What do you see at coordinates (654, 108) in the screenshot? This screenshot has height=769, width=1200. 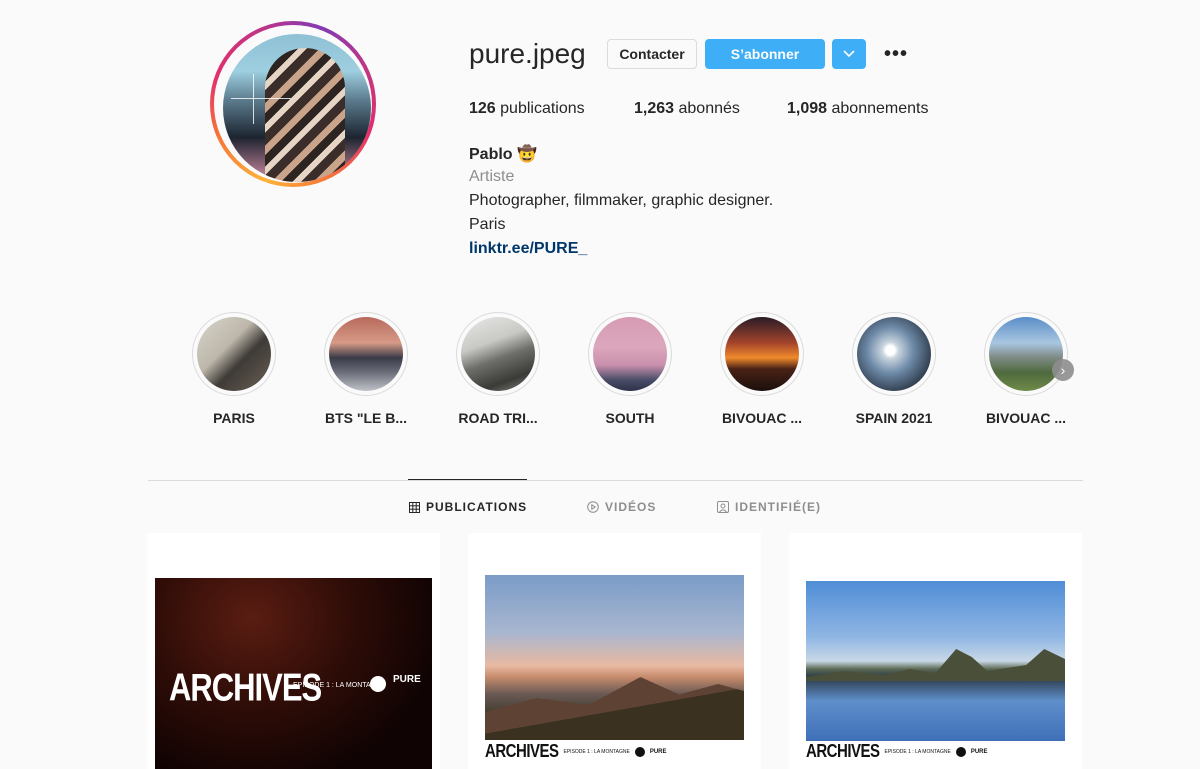 I see `followers-count-value: 1,263` at bounding box center [654, 108].